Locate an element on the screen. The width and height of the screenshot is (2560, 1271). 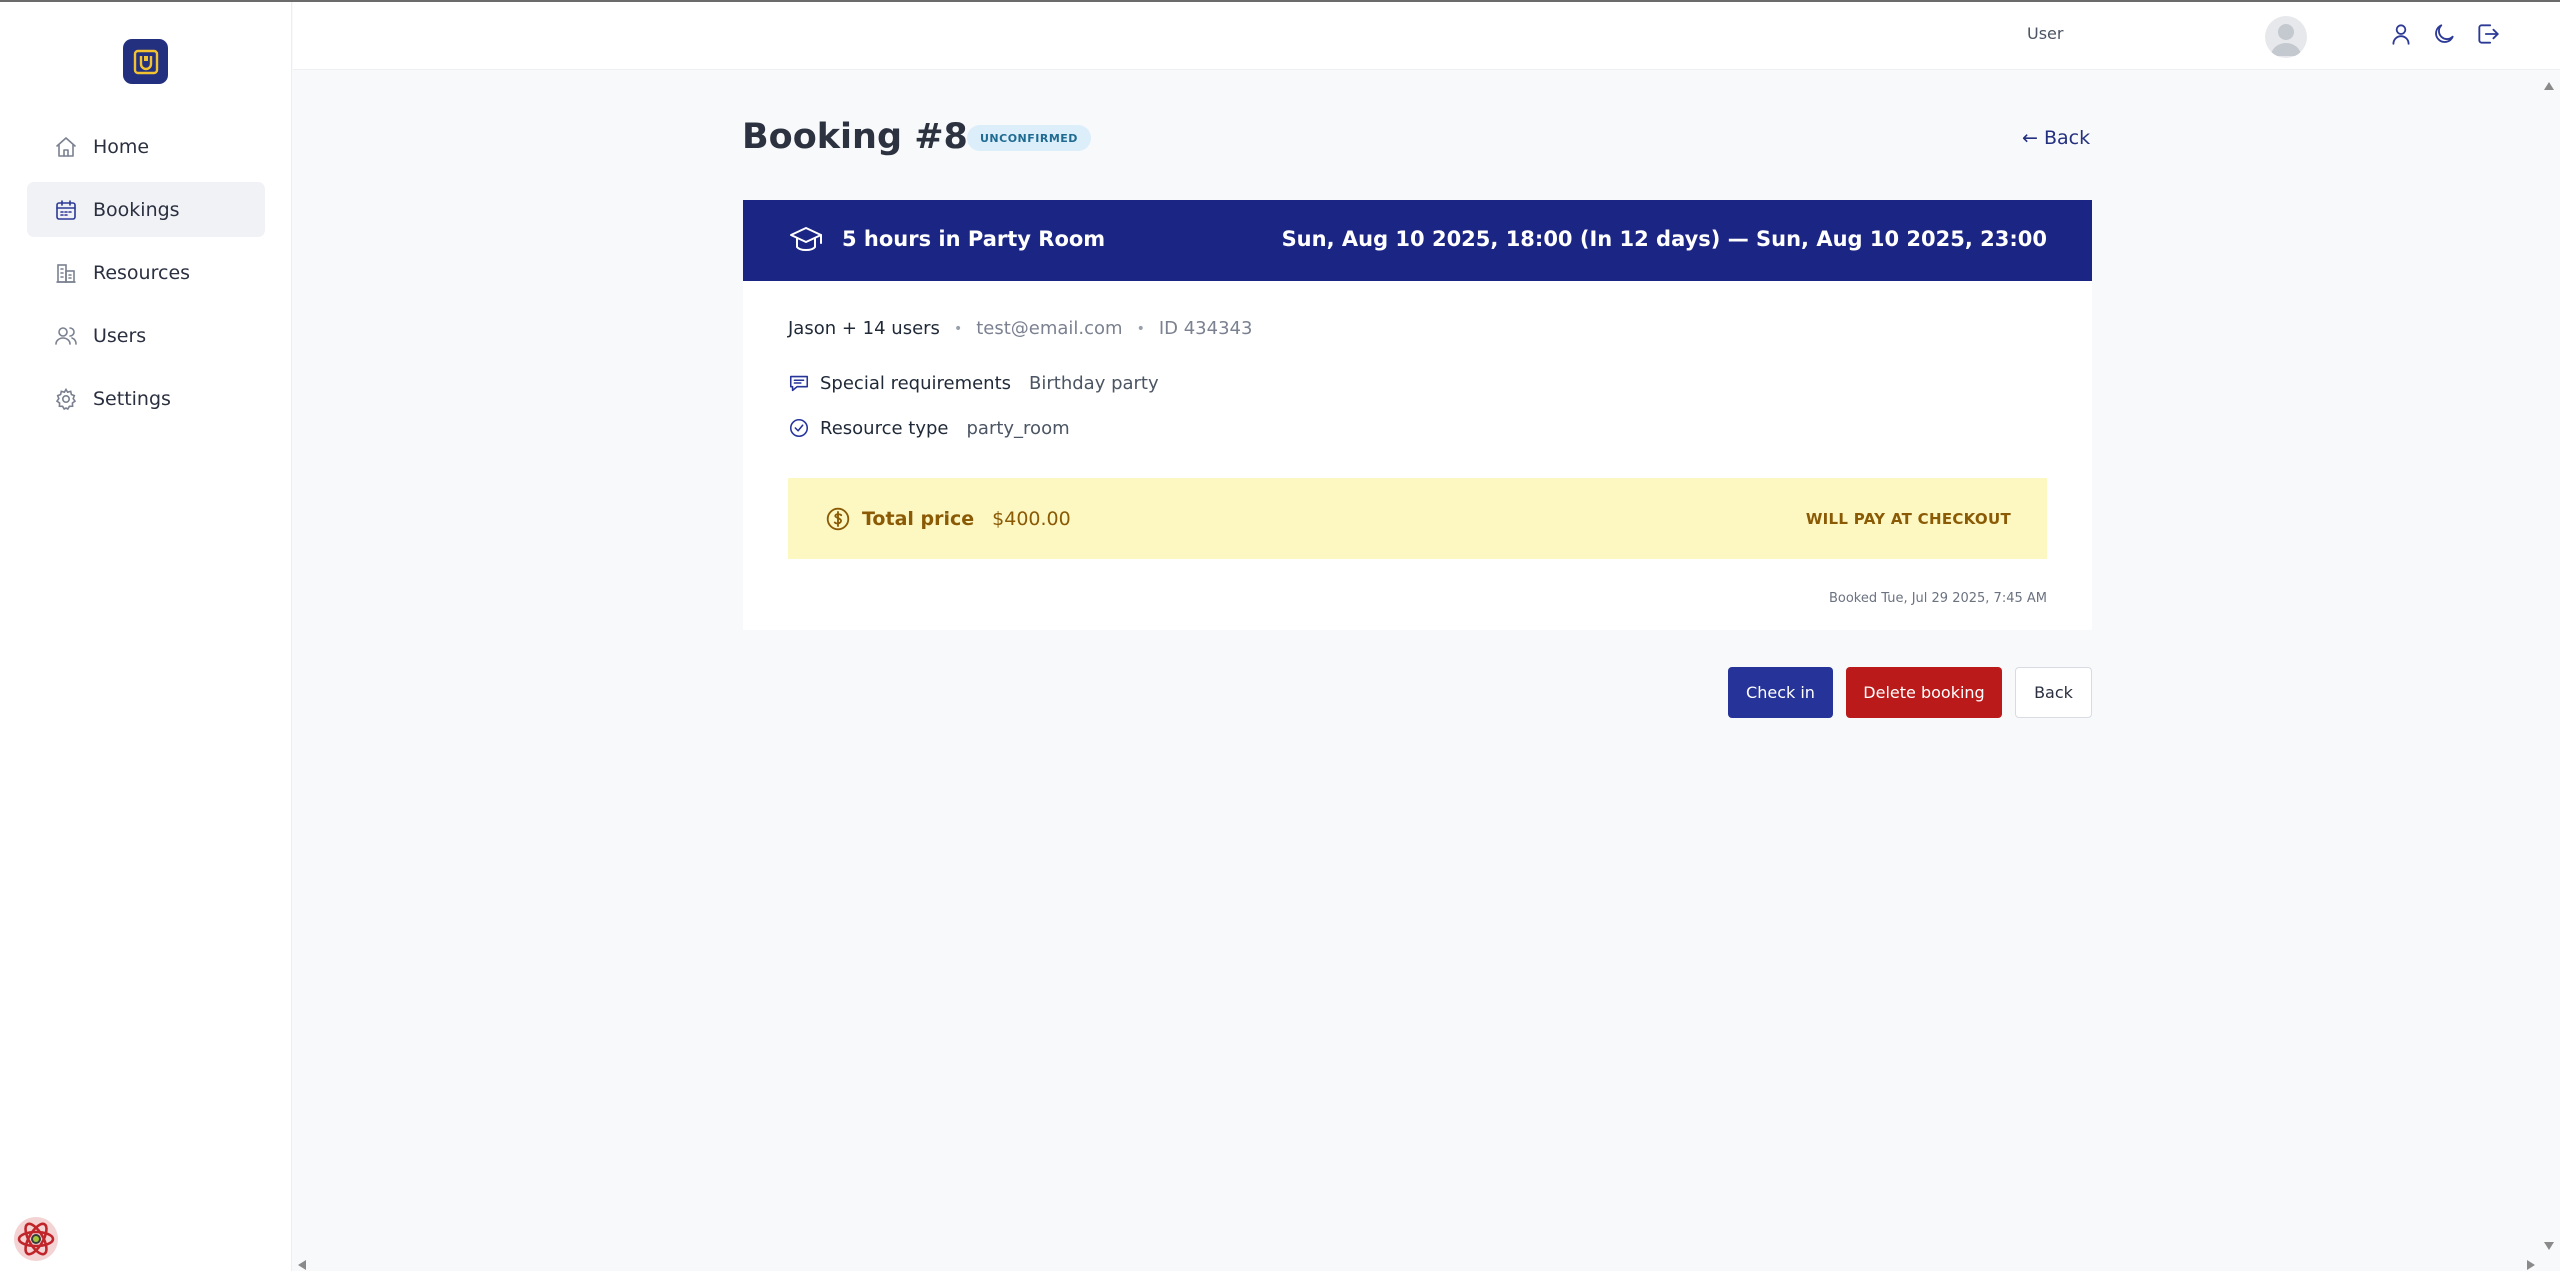
sidebar-item-users: Users is located at coordinates (146, 335).